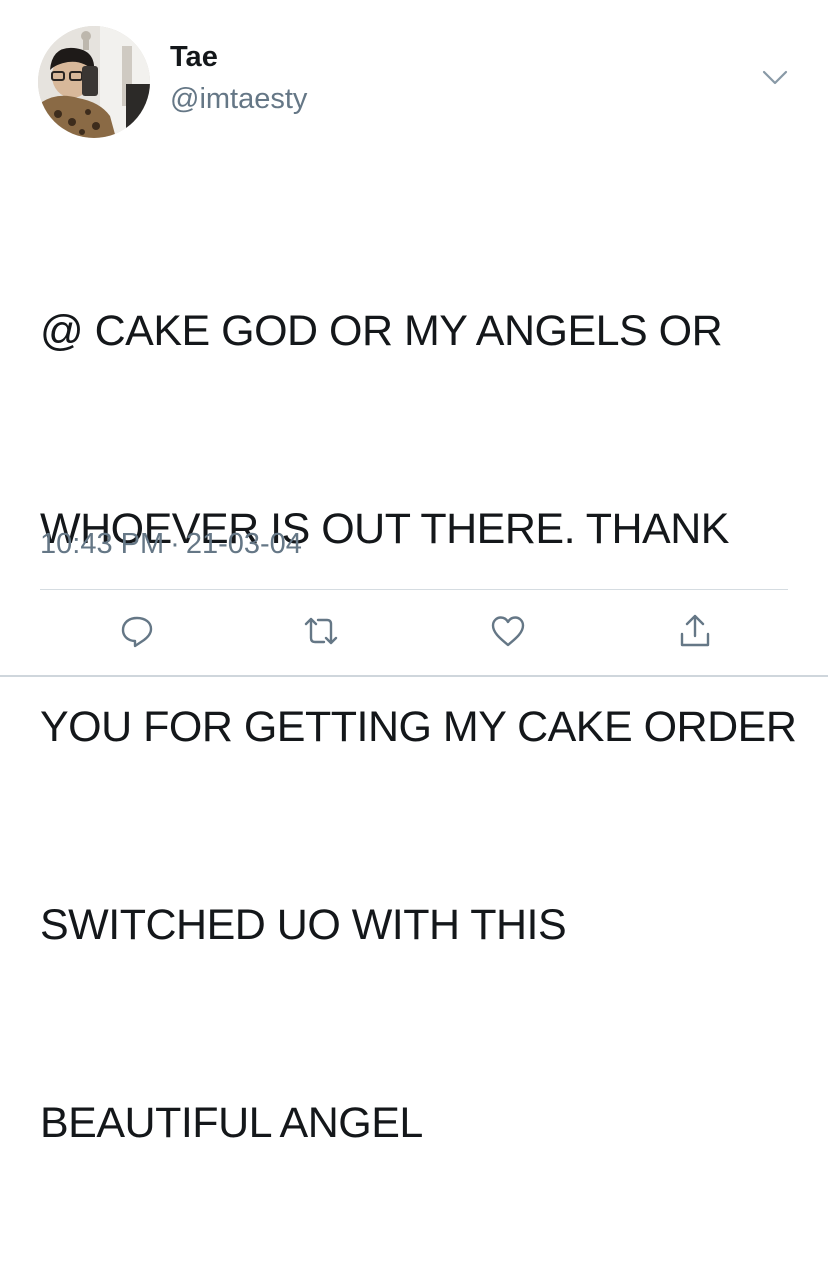  I want to click on retweet-icon, so click(321, 631).